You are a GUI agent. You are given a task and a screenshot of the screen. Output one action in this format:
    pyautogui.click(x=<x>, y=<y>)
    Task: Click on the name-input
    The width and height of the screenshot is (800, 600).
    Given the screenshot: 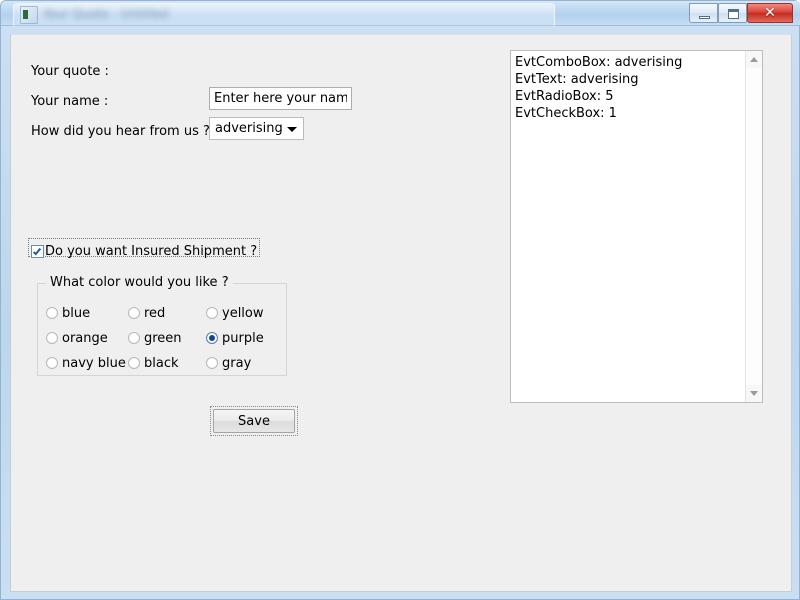 What is the action you would take?
    pyautogui.click(x=280, y=98)
    